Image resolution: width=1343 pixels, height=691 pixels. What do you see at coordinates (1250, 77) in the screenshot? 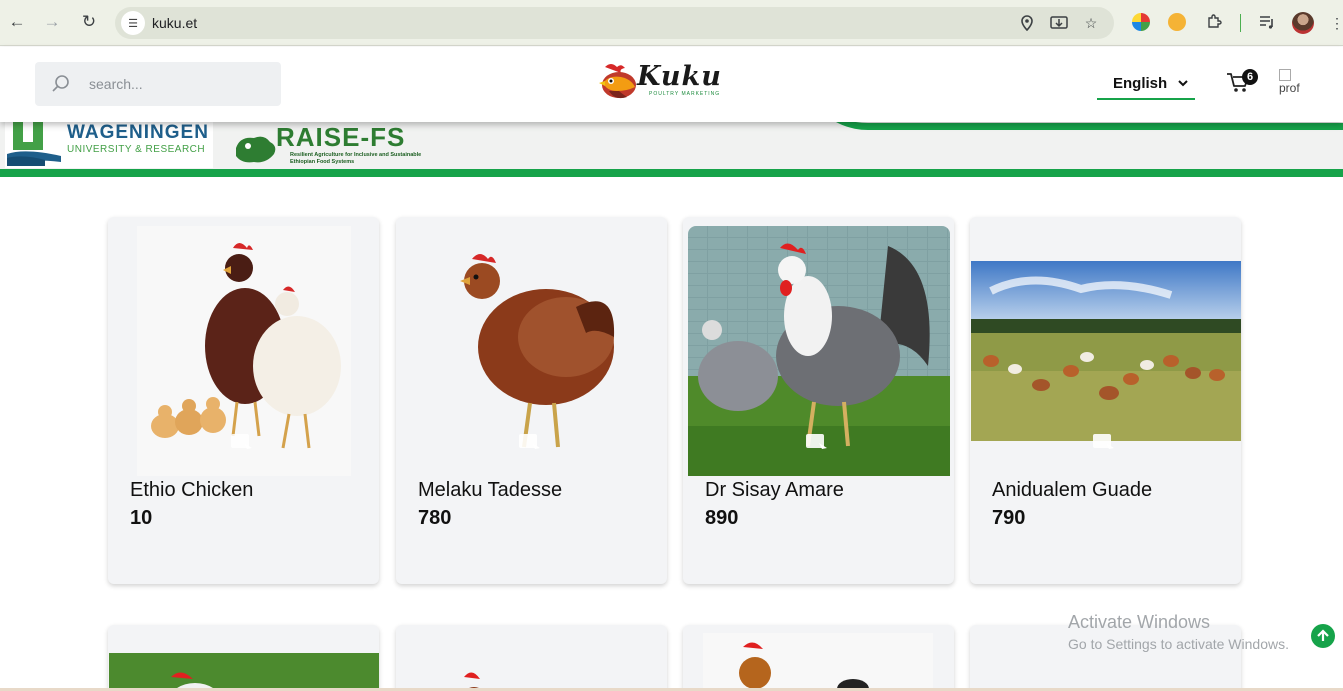
I see `cart-count-badge: 6` at bounding box center [1250, 77].